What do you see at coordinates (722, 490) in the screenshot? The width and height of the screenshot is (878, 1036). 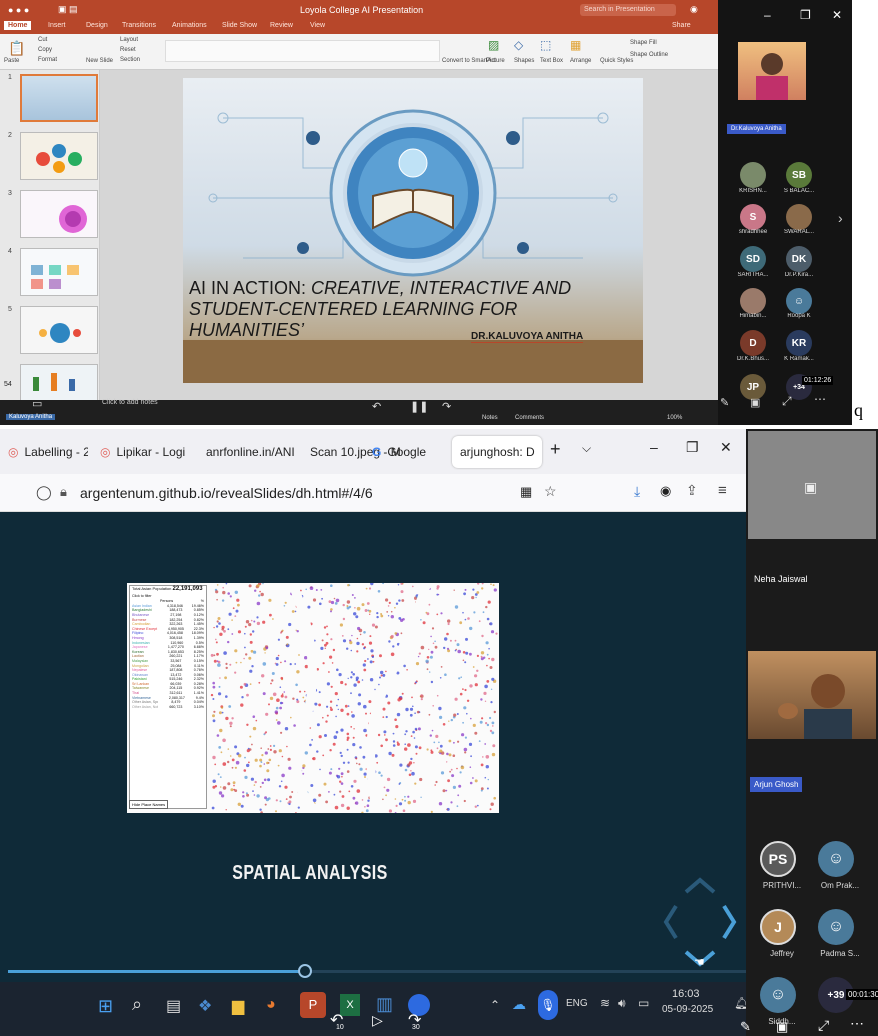 I see `menu-icon: ≡` at bounding box center [722, 490].